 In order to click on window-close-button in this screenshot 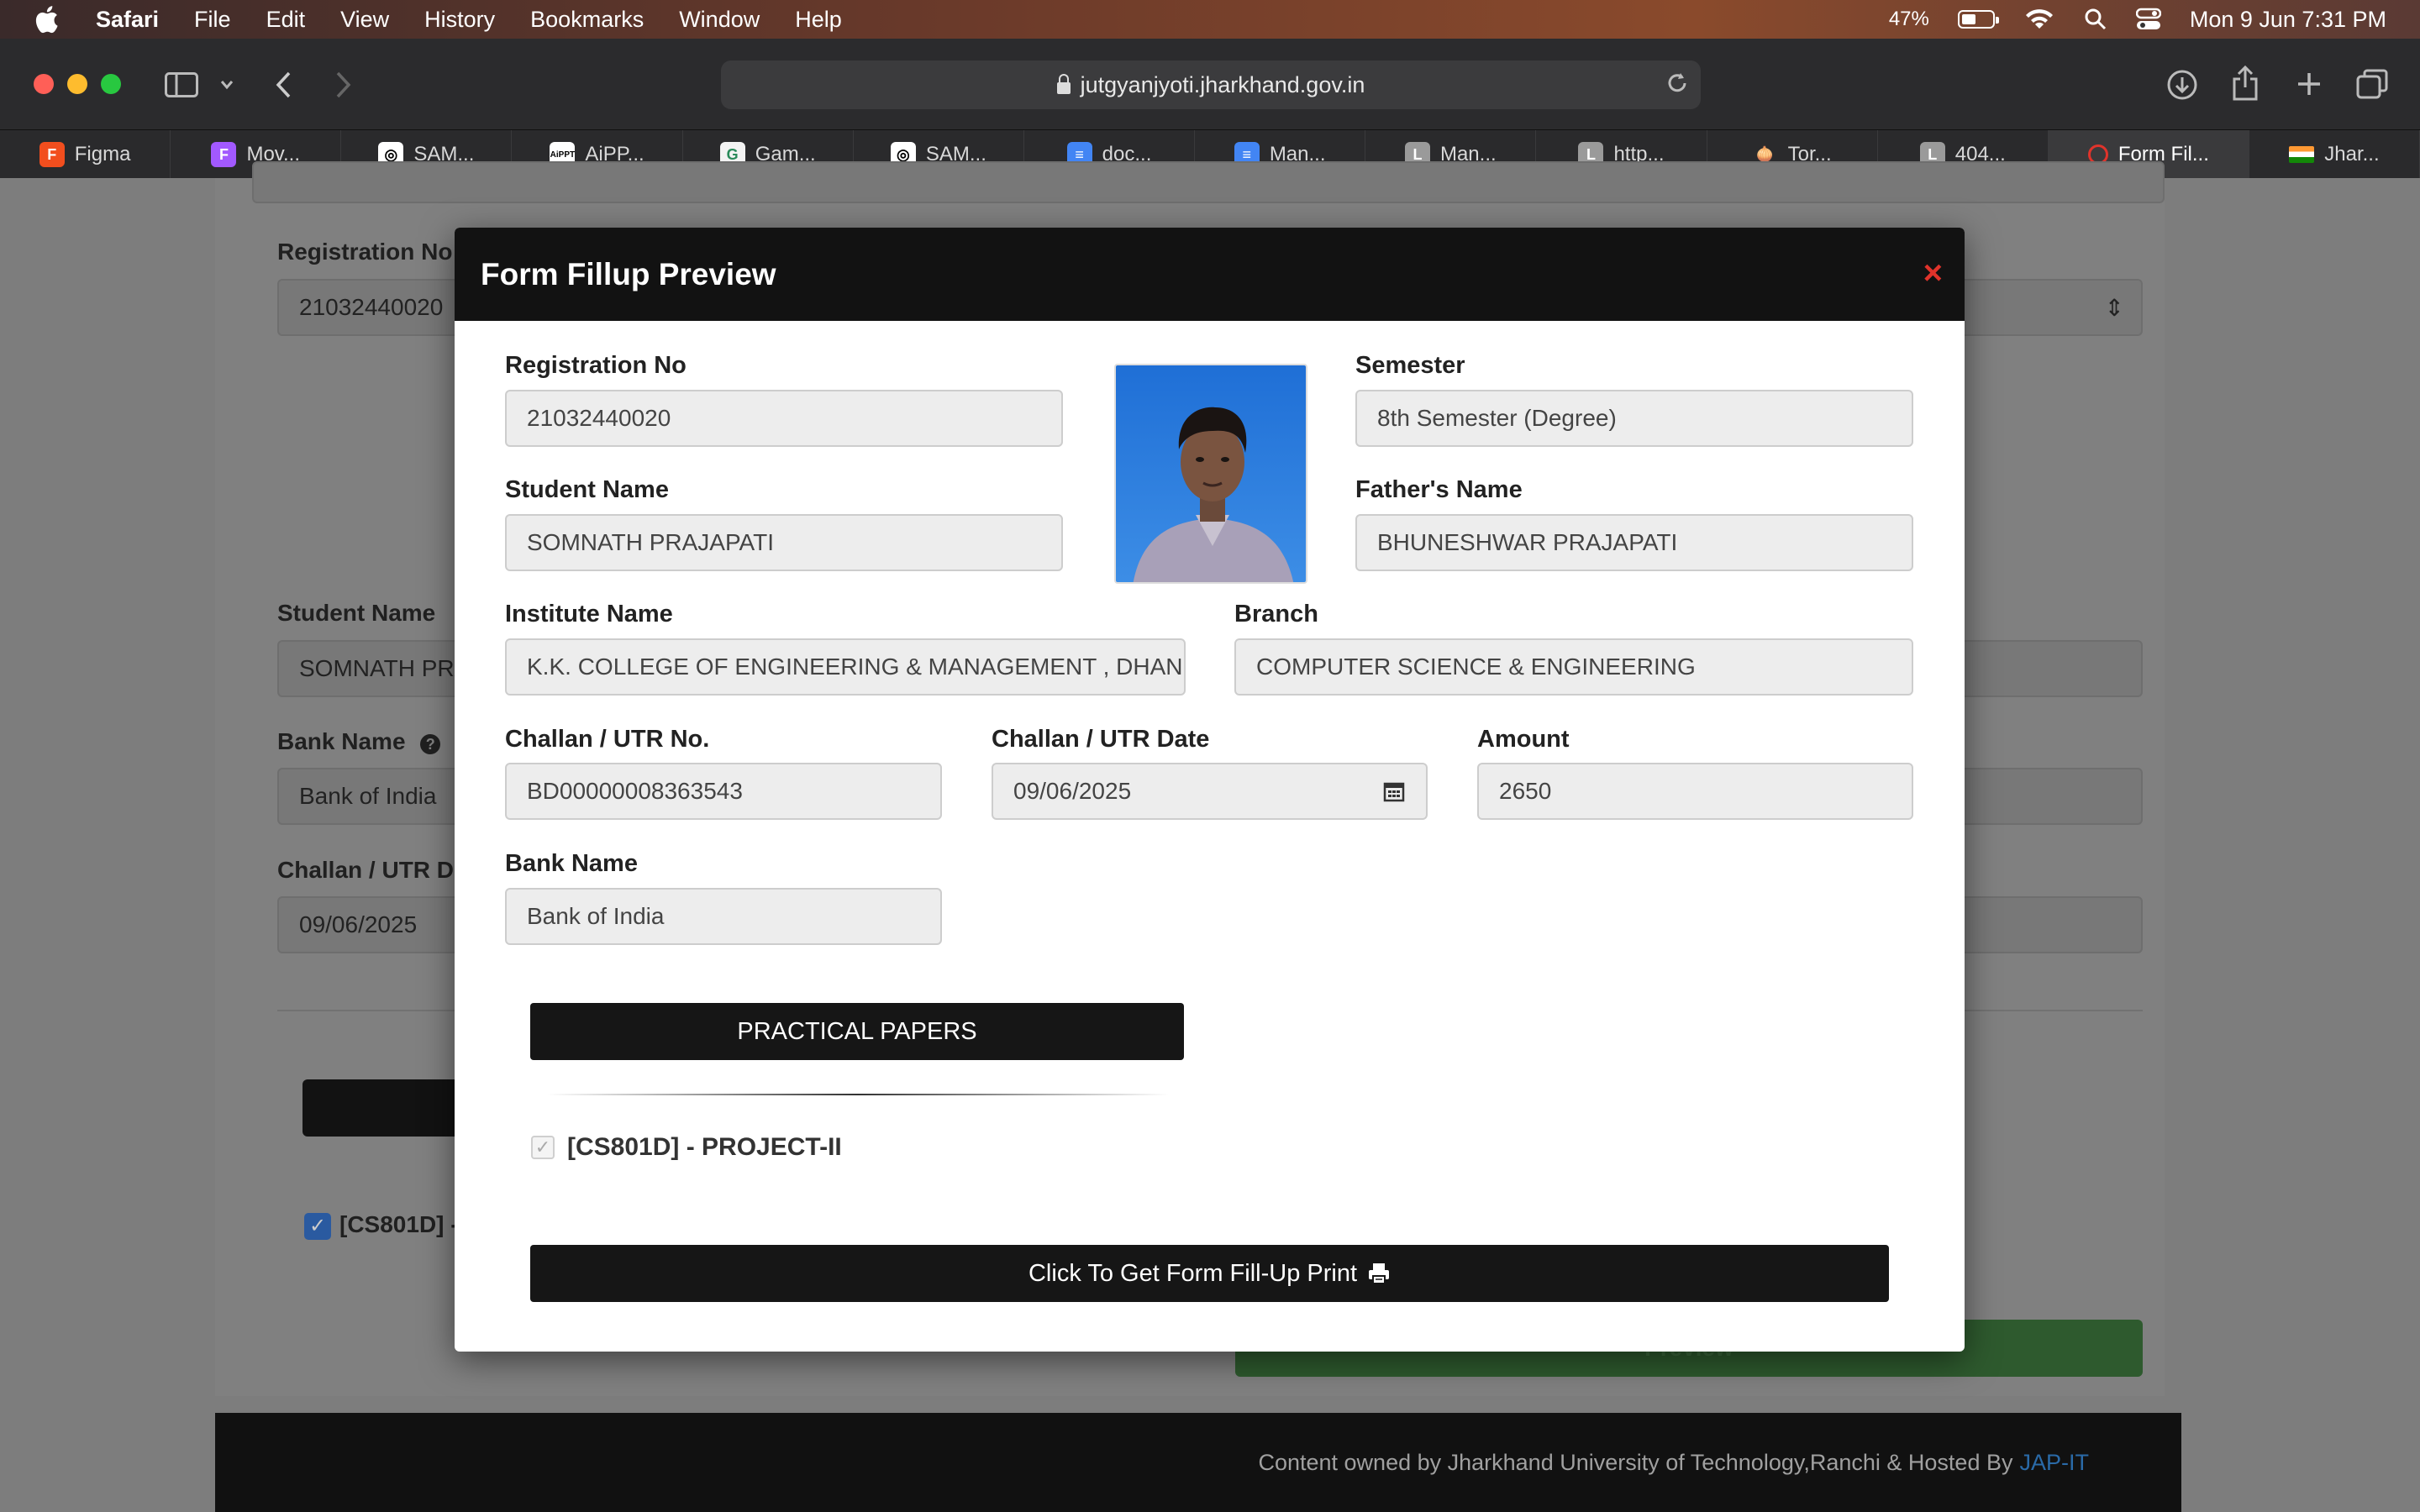, I will do `click(44, 84)`.